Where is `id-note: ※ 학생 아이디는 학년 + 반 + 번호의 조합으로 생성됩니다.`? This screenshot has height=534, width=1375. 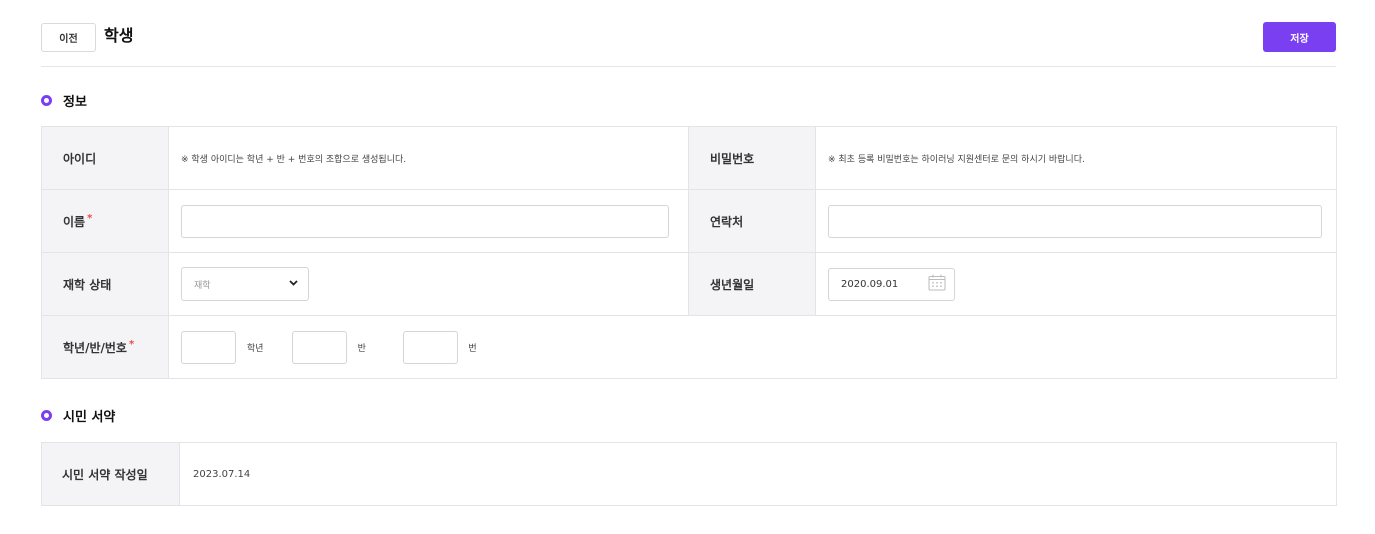
id-note: ※ 학생 아이디는 학년 + 반 + 번호의 조합으로 생성됩니다. is located at coordinates (428, 158).